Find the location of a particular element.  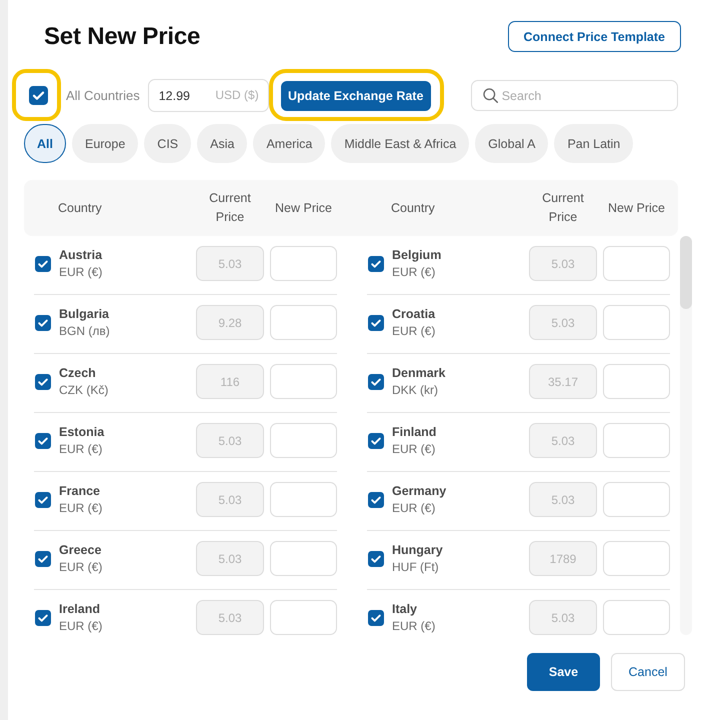

region-tab: Pan Latin is located at coordinates (594, 143).